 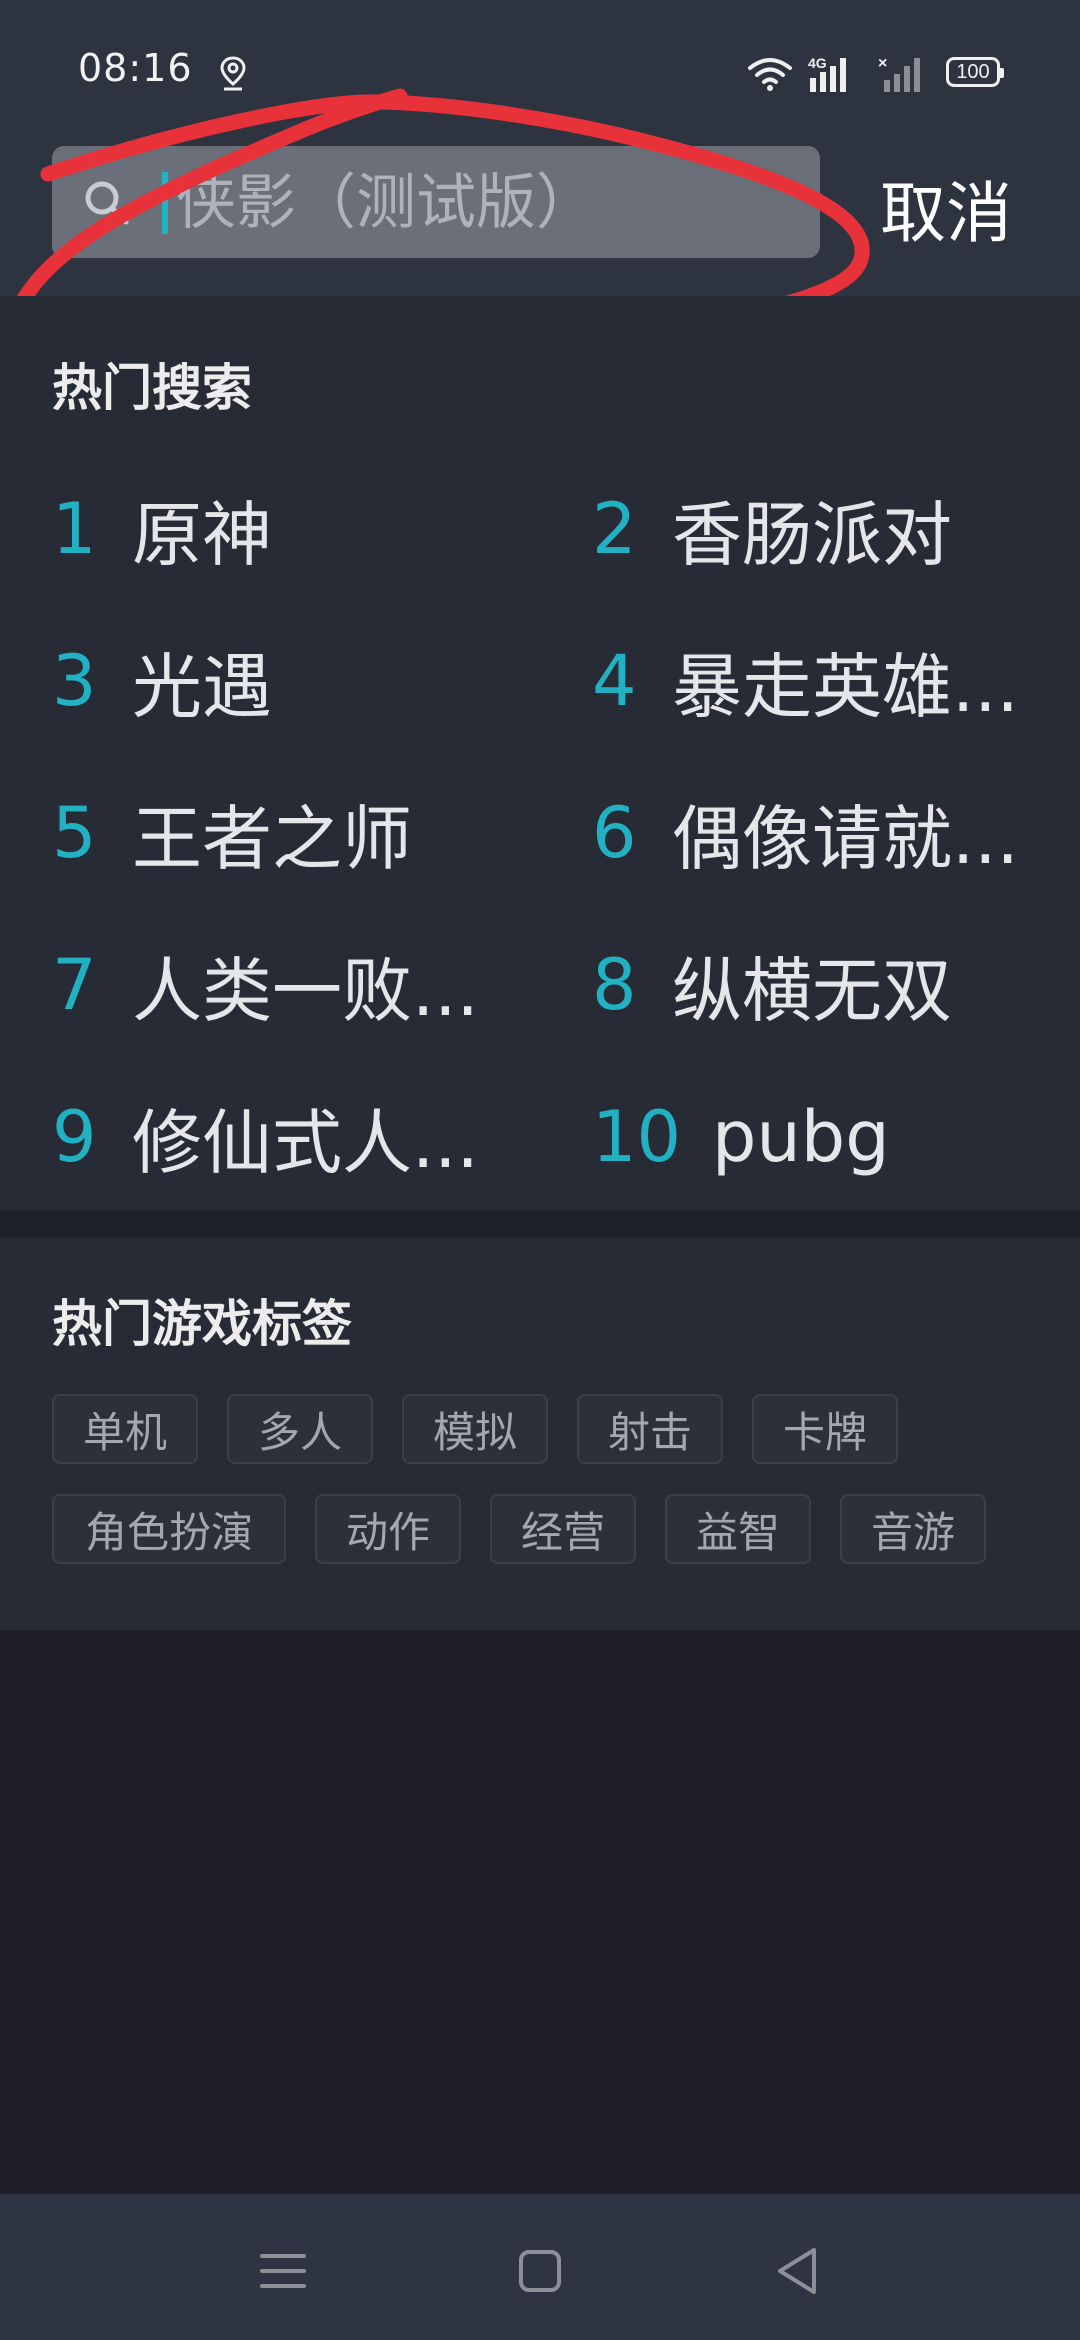 I want to click on hot-search-item: 5 王者之师, so click(x=282, y=833).